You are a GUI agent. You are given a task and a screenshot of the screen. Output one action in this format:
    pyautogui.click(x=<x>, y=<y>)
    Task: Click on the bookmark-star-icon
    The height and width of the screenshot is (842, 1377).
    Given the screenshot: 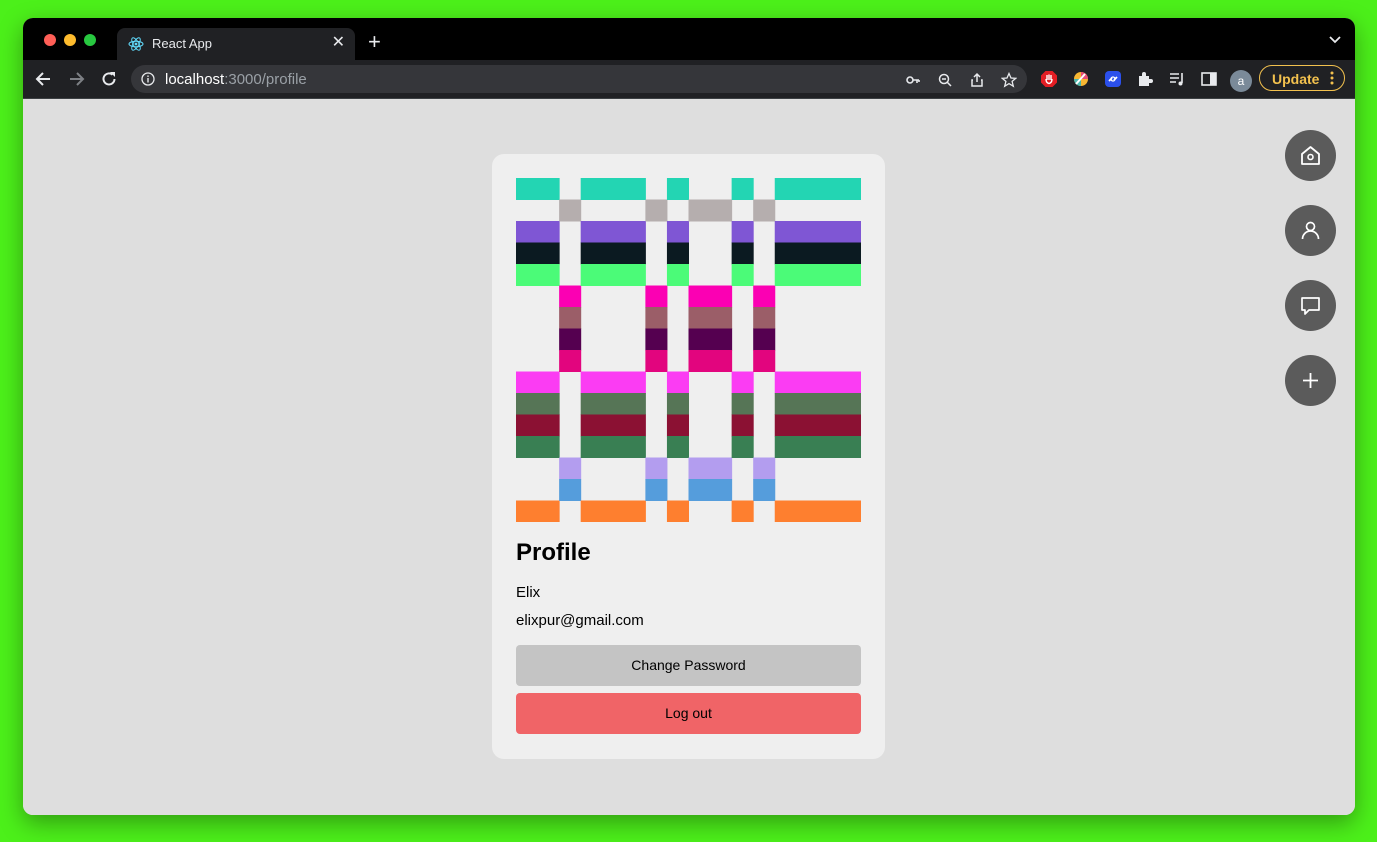 What is the action you would take?
    pyautogui.click(x=1009, y=80)
    